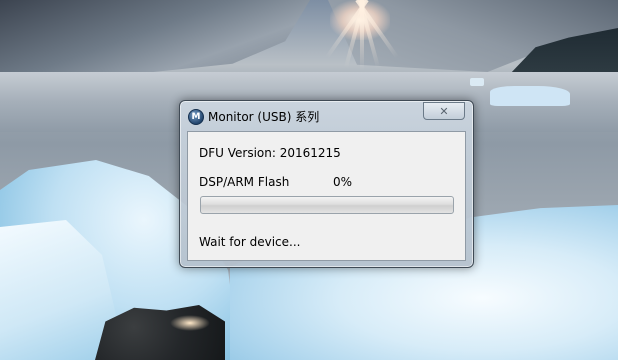 This screenshot has width=618, height=360. Describe the element at coordinates (155, 37) in the screenshot. I see `wallpaper-mountain-left` at that location.